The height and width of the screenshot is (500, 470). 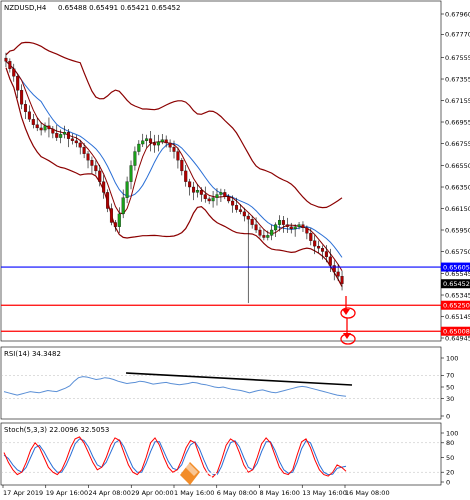 I want to click on time-tick-label: 16 May 08:00, so click(x=367, y=493).